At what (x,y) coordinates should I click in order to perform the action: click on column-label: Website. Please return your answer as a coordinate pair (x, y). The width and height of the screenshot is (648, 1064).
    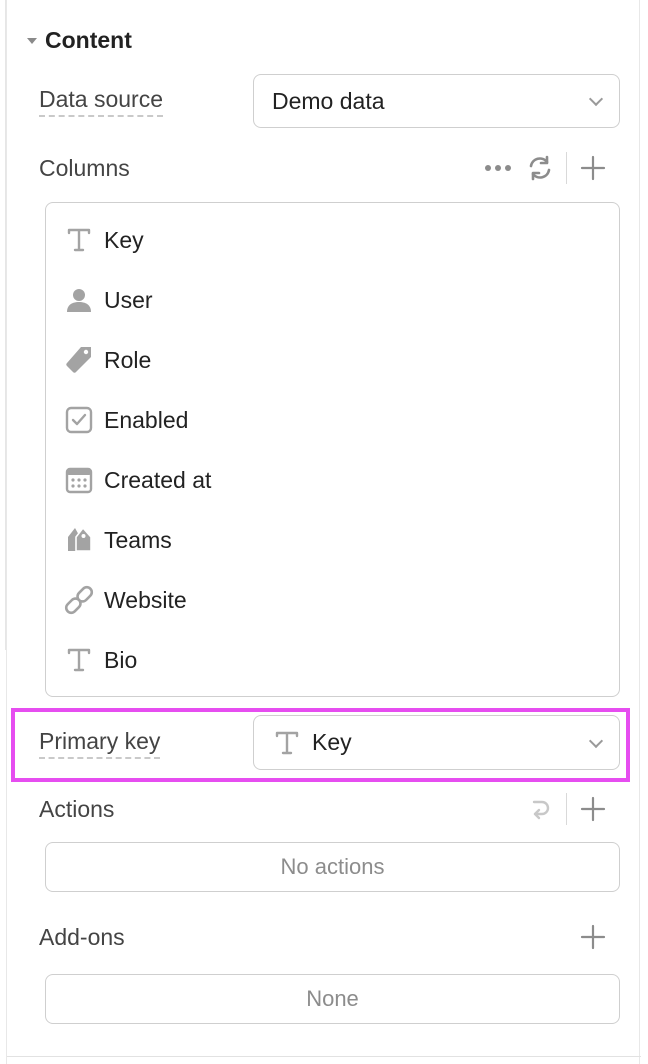
    Looking at the image, I should click on (145, 599).